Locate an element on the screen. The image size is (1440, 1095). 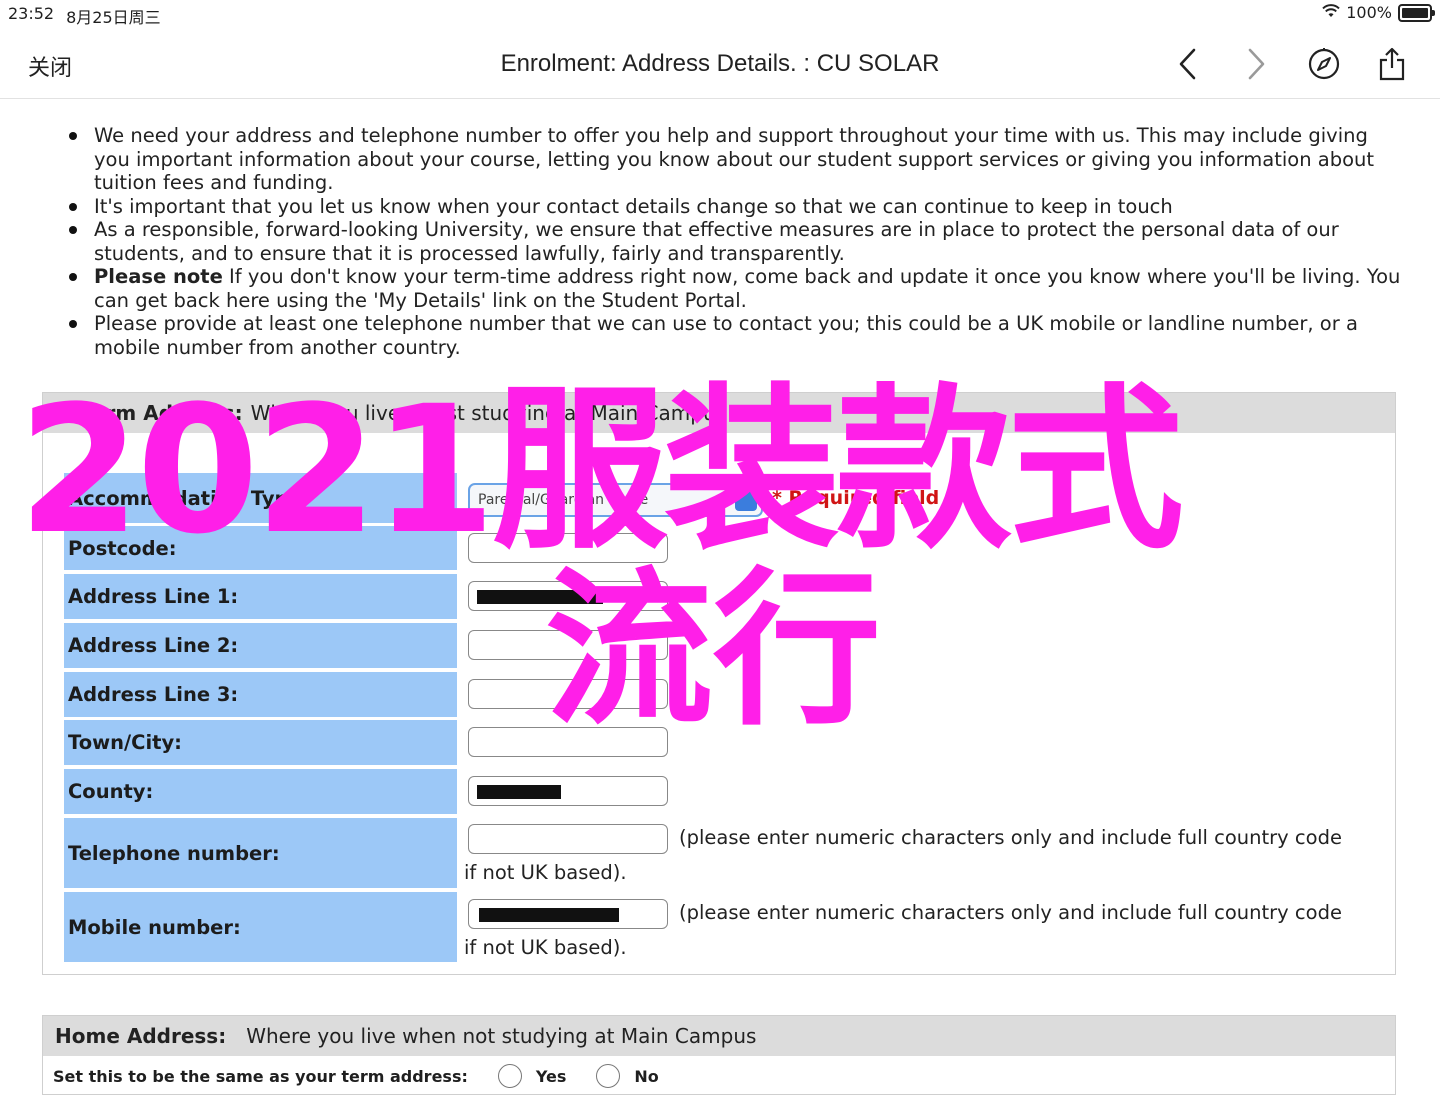
yes-label: Yes is located at coordinates (551, 1076).